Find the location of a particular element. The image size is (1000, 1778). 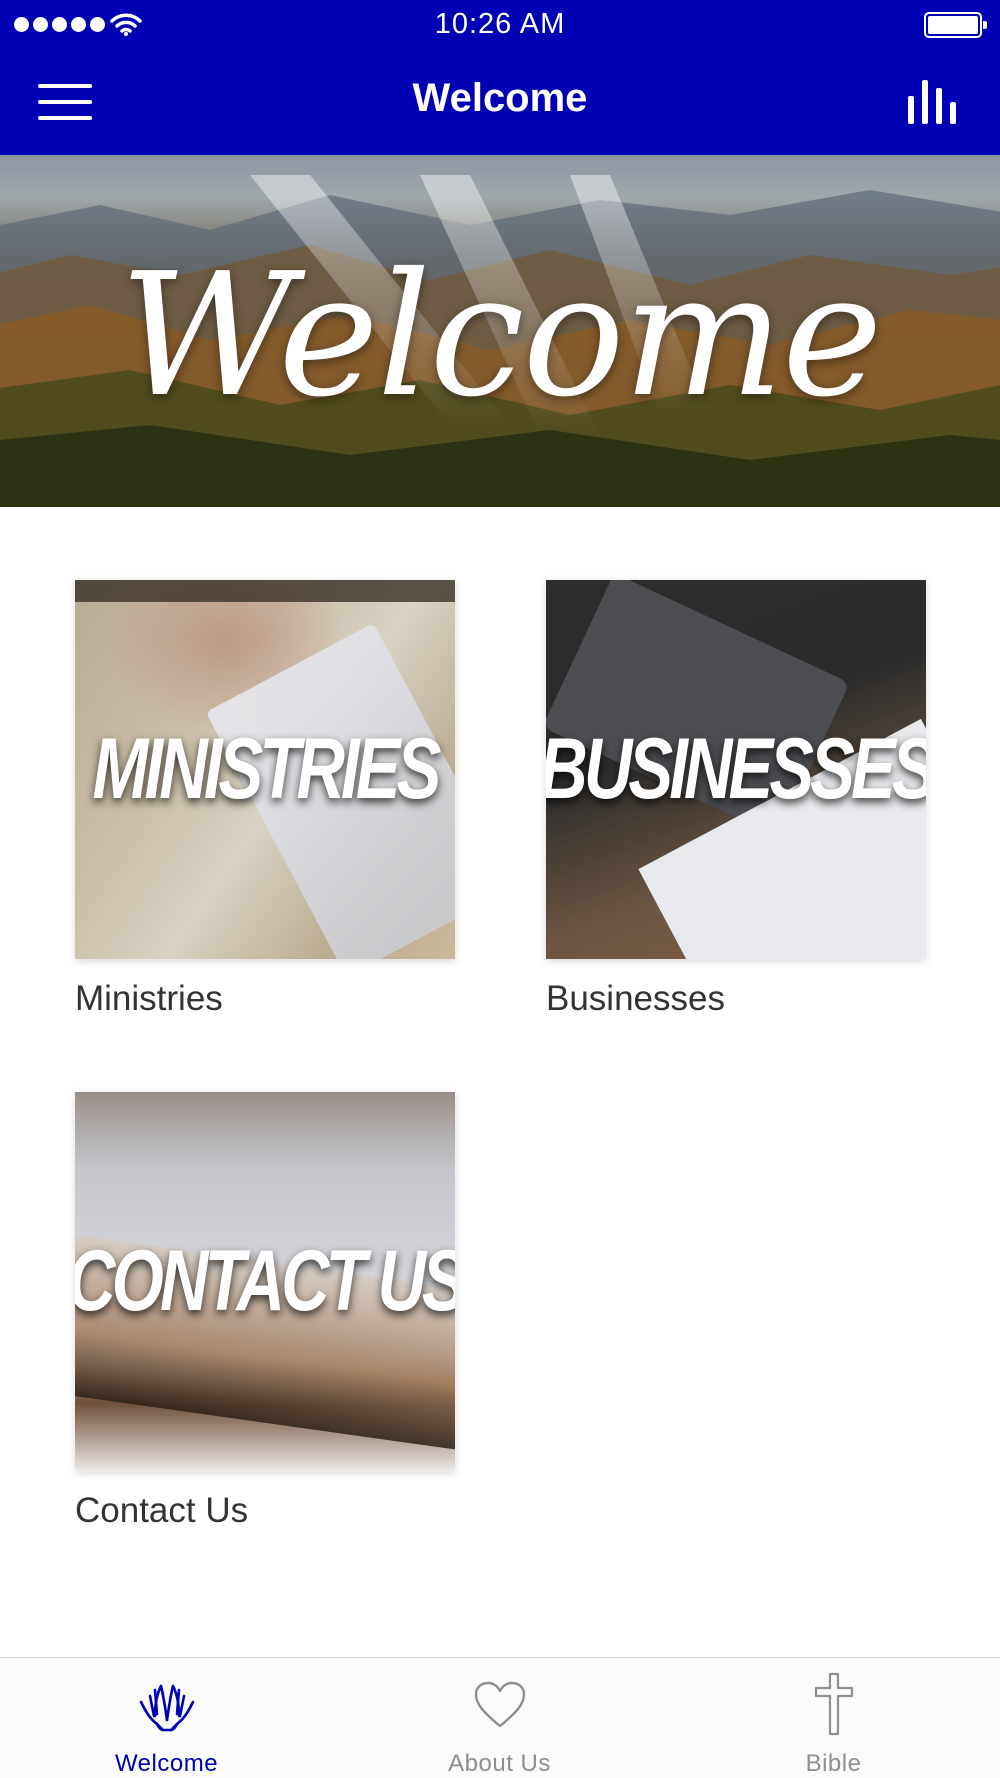

businesses-image-text: BUSINESSES is located at coordinates (736, 769).